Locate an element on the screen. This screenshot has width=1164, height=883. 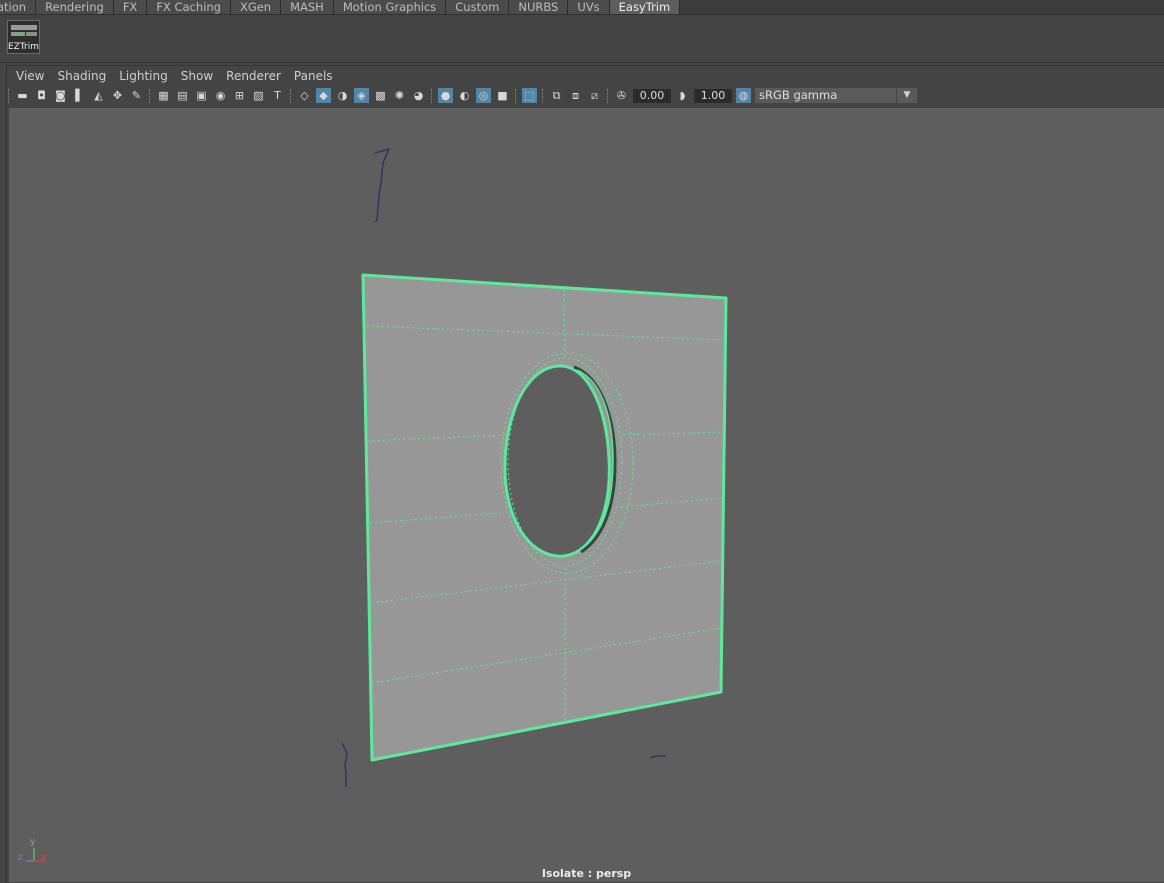
curve-top is located at coordinates (382, 185).